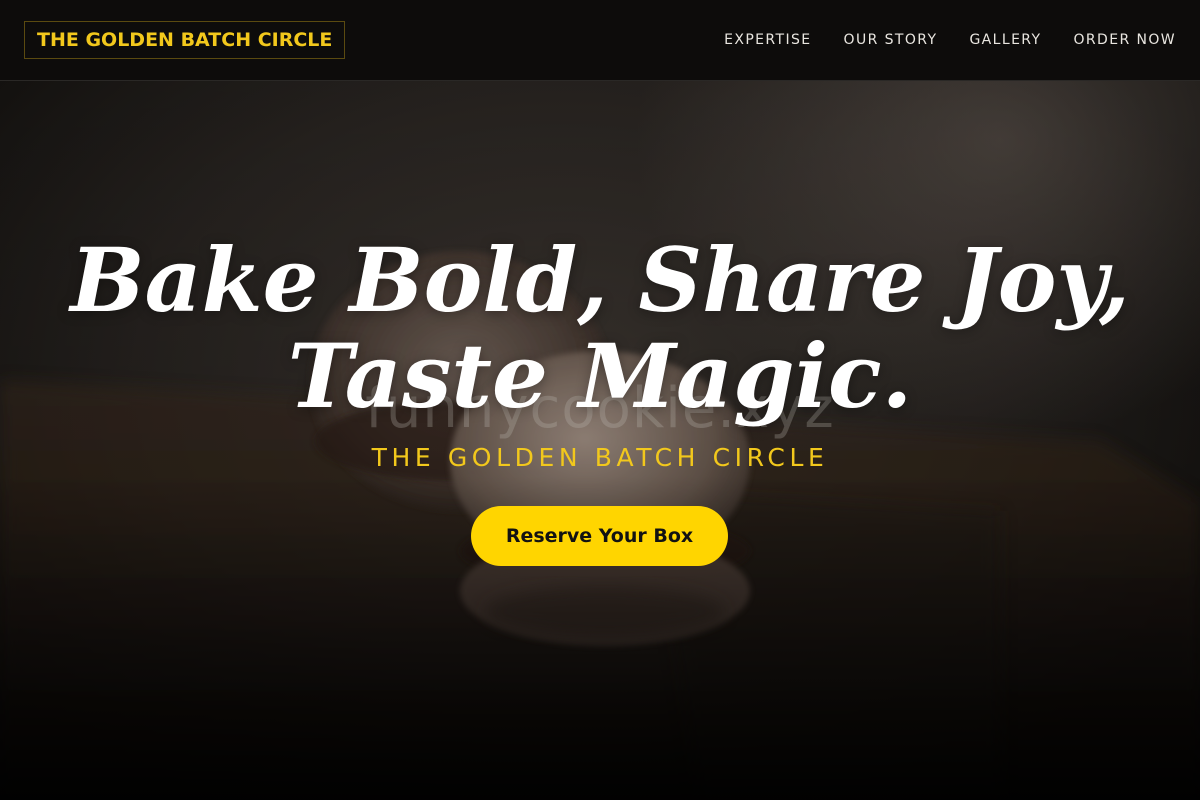 Image resolution: width=1200 pixels, height=800 pixels. I want to click on hero-headline-line-1: Bake Bold, Share Joy,, so click(600, 280).